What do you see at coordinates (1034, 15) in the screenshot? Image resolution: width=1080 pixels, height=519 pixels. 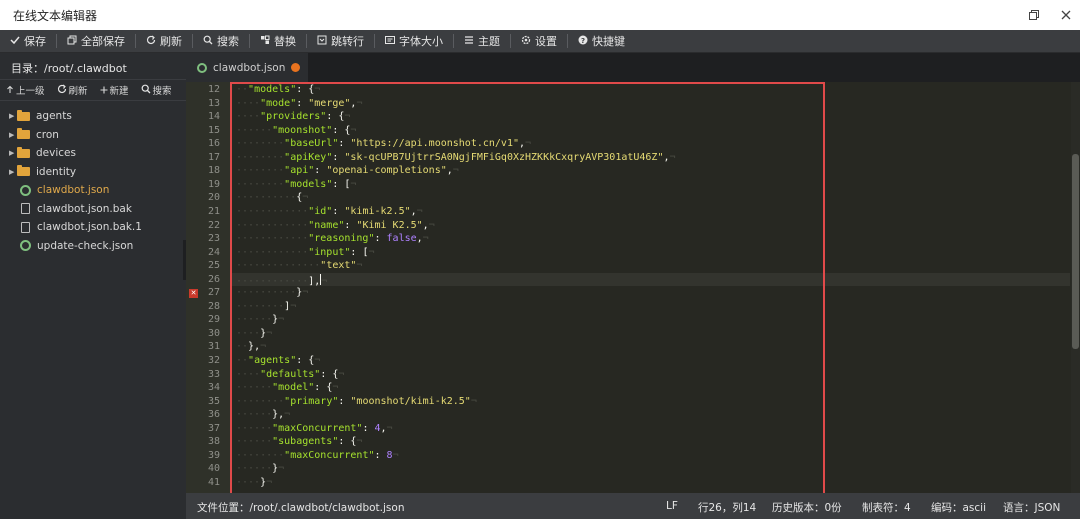 I see `restore-window-icon` at bounding box center [1034, 15].